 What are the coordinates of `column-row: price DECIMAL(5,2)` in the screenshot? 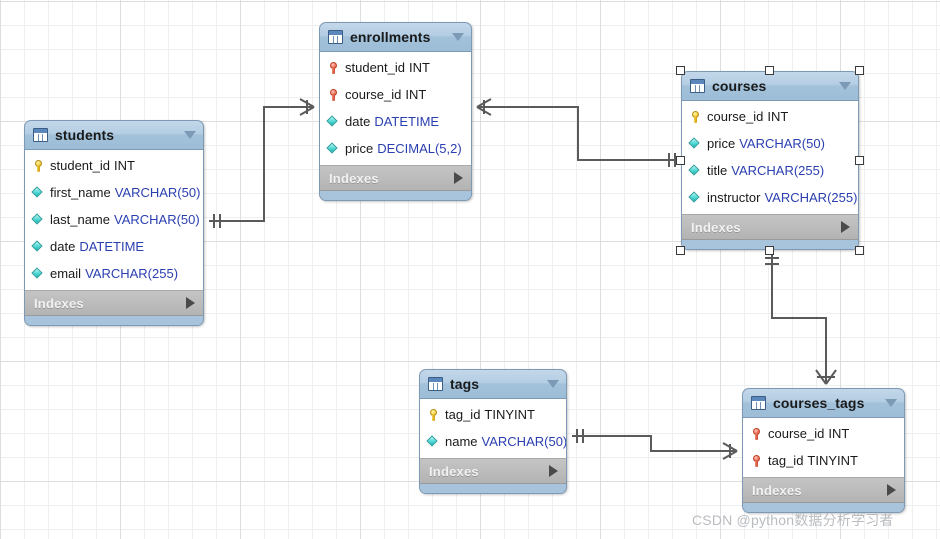 It's located at (395, 148).